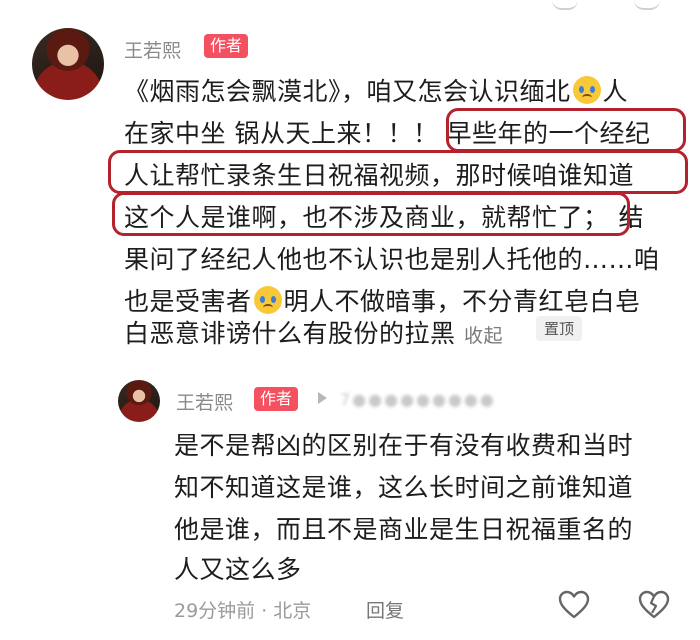 This screenshot has height=640, width=700. Describe the element at coordinates (606, 5) in the screenshot. I see `top-cropped-icons` at that location.